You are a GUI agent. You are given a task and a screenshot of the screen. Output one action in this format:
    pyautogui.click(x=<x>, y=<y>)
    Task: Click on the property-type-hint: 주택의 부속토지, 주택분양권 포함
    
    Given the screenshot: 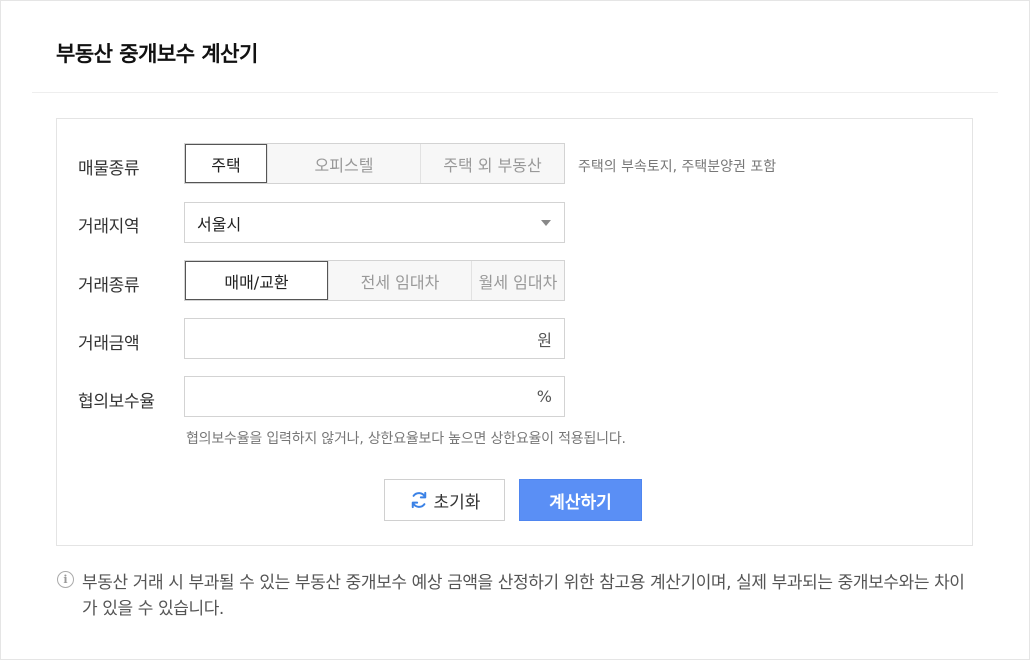 What is the action you would take?
    pyautogui.click(x=677, y=167)
    